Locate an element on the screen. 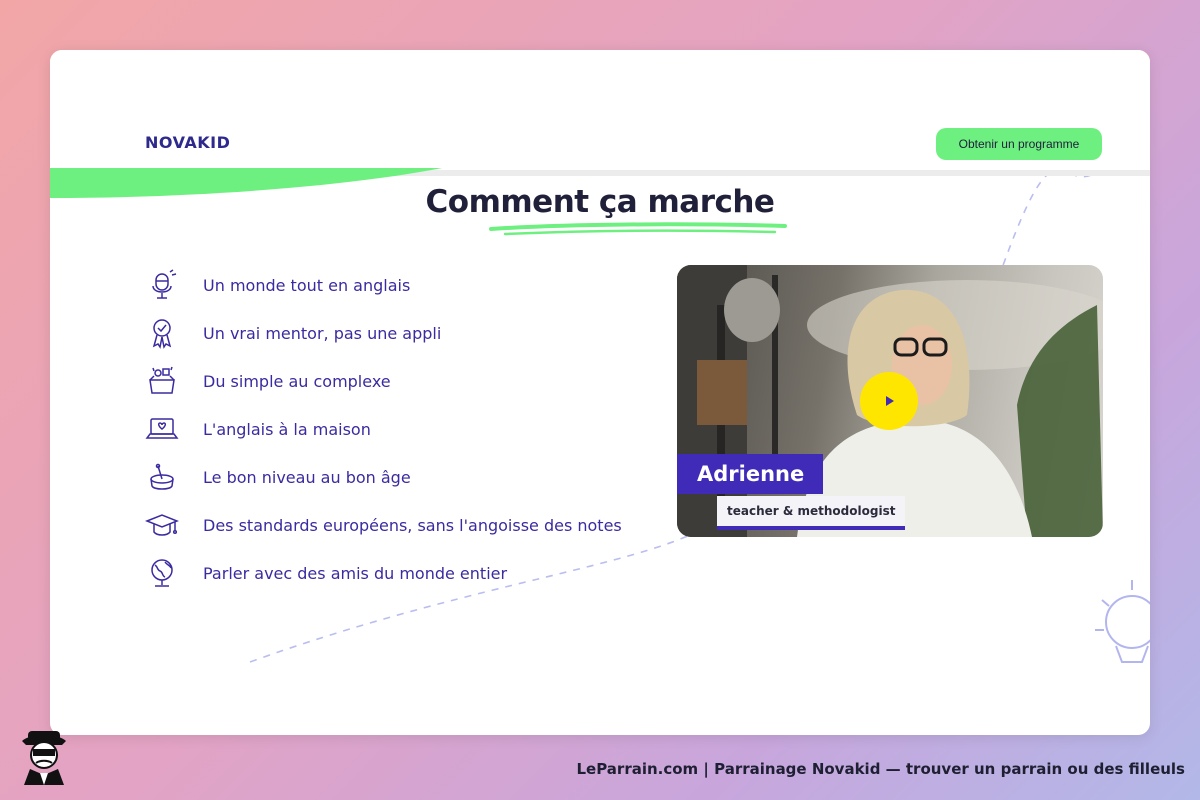 The height and width of the screenshot is (800, 1200). feature-item: Parler avec des amis du monde entier is located at coordinates (383, 573).